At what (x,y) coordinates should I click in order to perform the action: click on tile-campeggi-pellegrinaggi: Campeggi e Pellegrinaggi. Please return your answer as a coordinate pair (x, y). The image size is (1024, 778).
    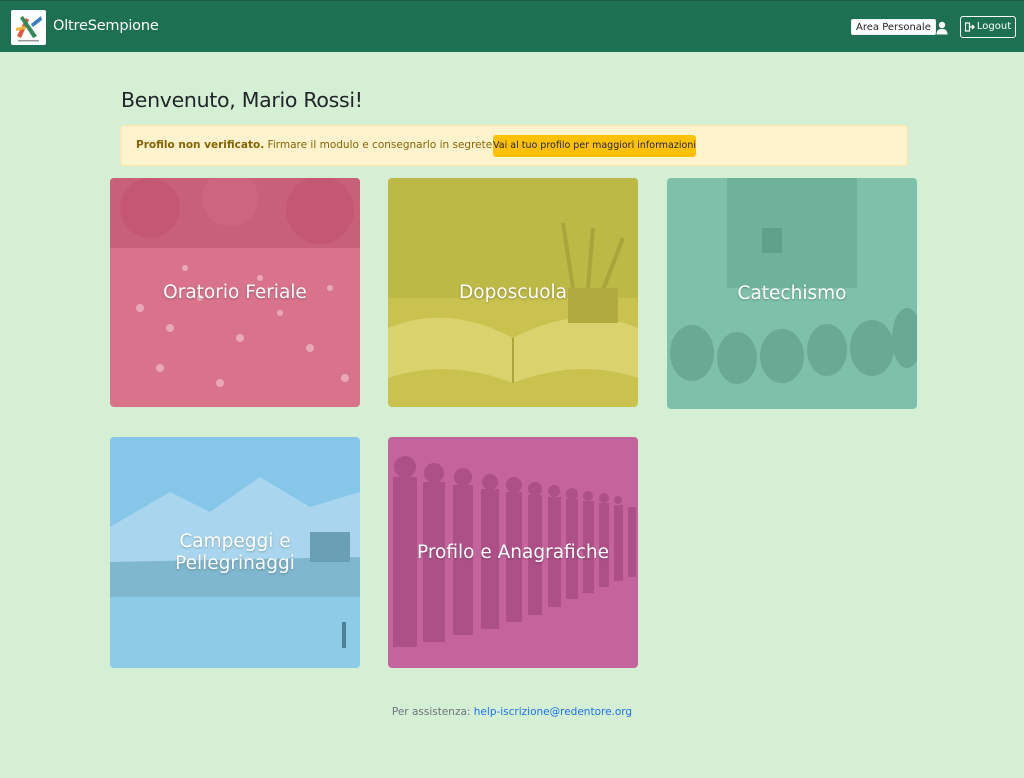
    Looking at the image, I should click on (235, 552).